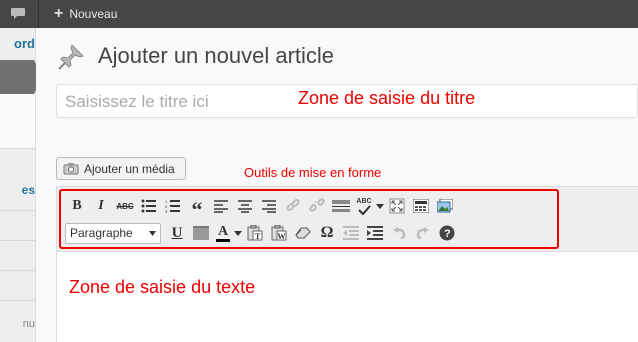 This screenshot has height=342, width=638. Describe the element at coordinates (245, 206) in the screenshot. I see `align-center-icon` at that location.